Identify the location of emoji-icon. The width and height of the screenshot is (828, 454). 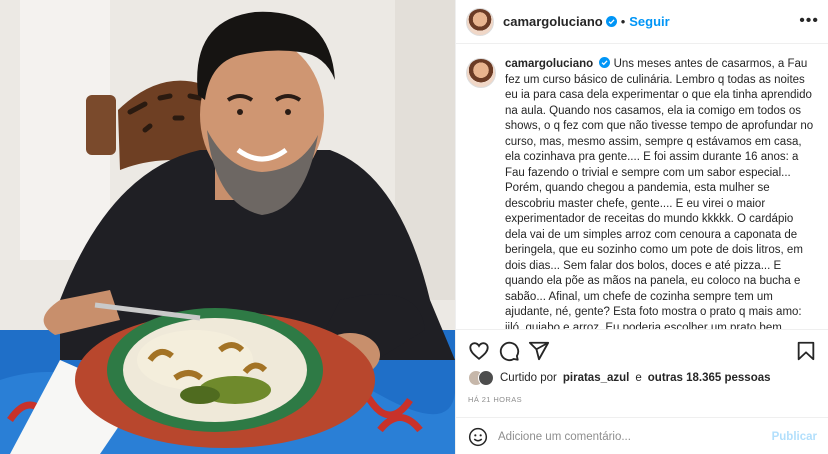
(478, 437).